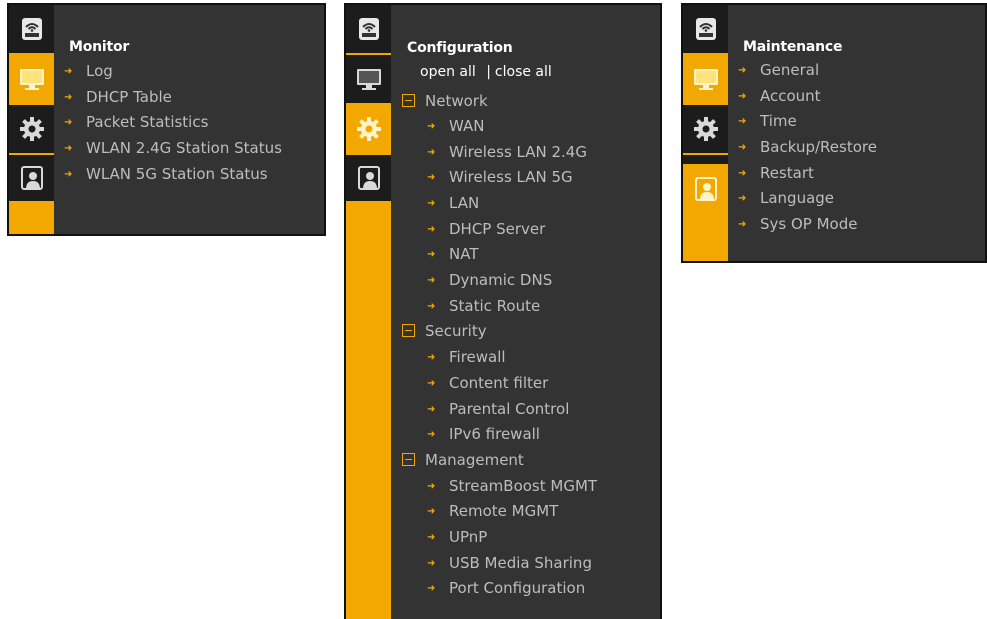 Image resolution: width=987 pixels, height=619 pixels. What do you see at coordinates (486, 229) in the screenshot?
I see `menu-item-dhcp-server: ➜ DHCP Server` at bounding box center [486, 229].